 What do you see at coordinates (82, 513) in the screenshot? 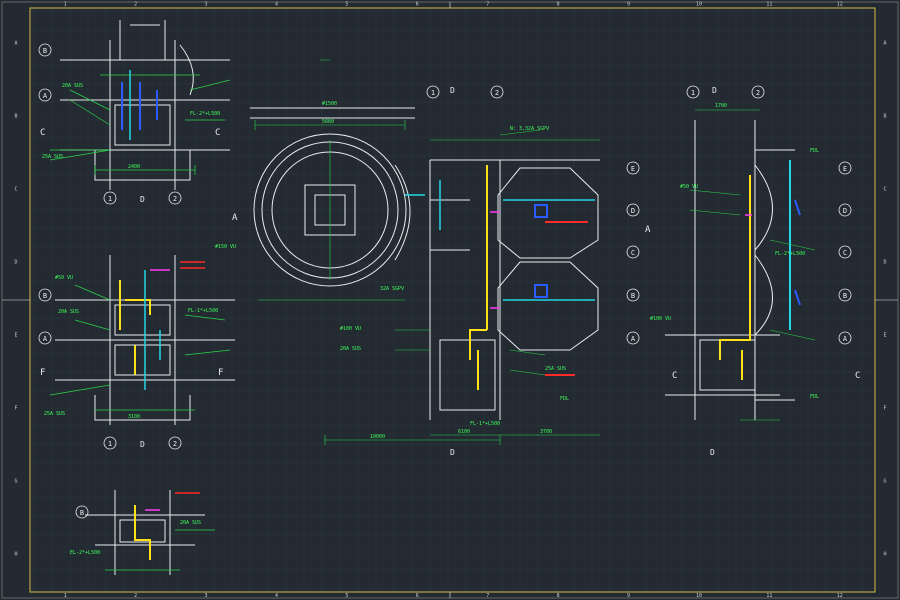
I see `grid-bubble-b-bl: B` at bounding box center [82, 513].